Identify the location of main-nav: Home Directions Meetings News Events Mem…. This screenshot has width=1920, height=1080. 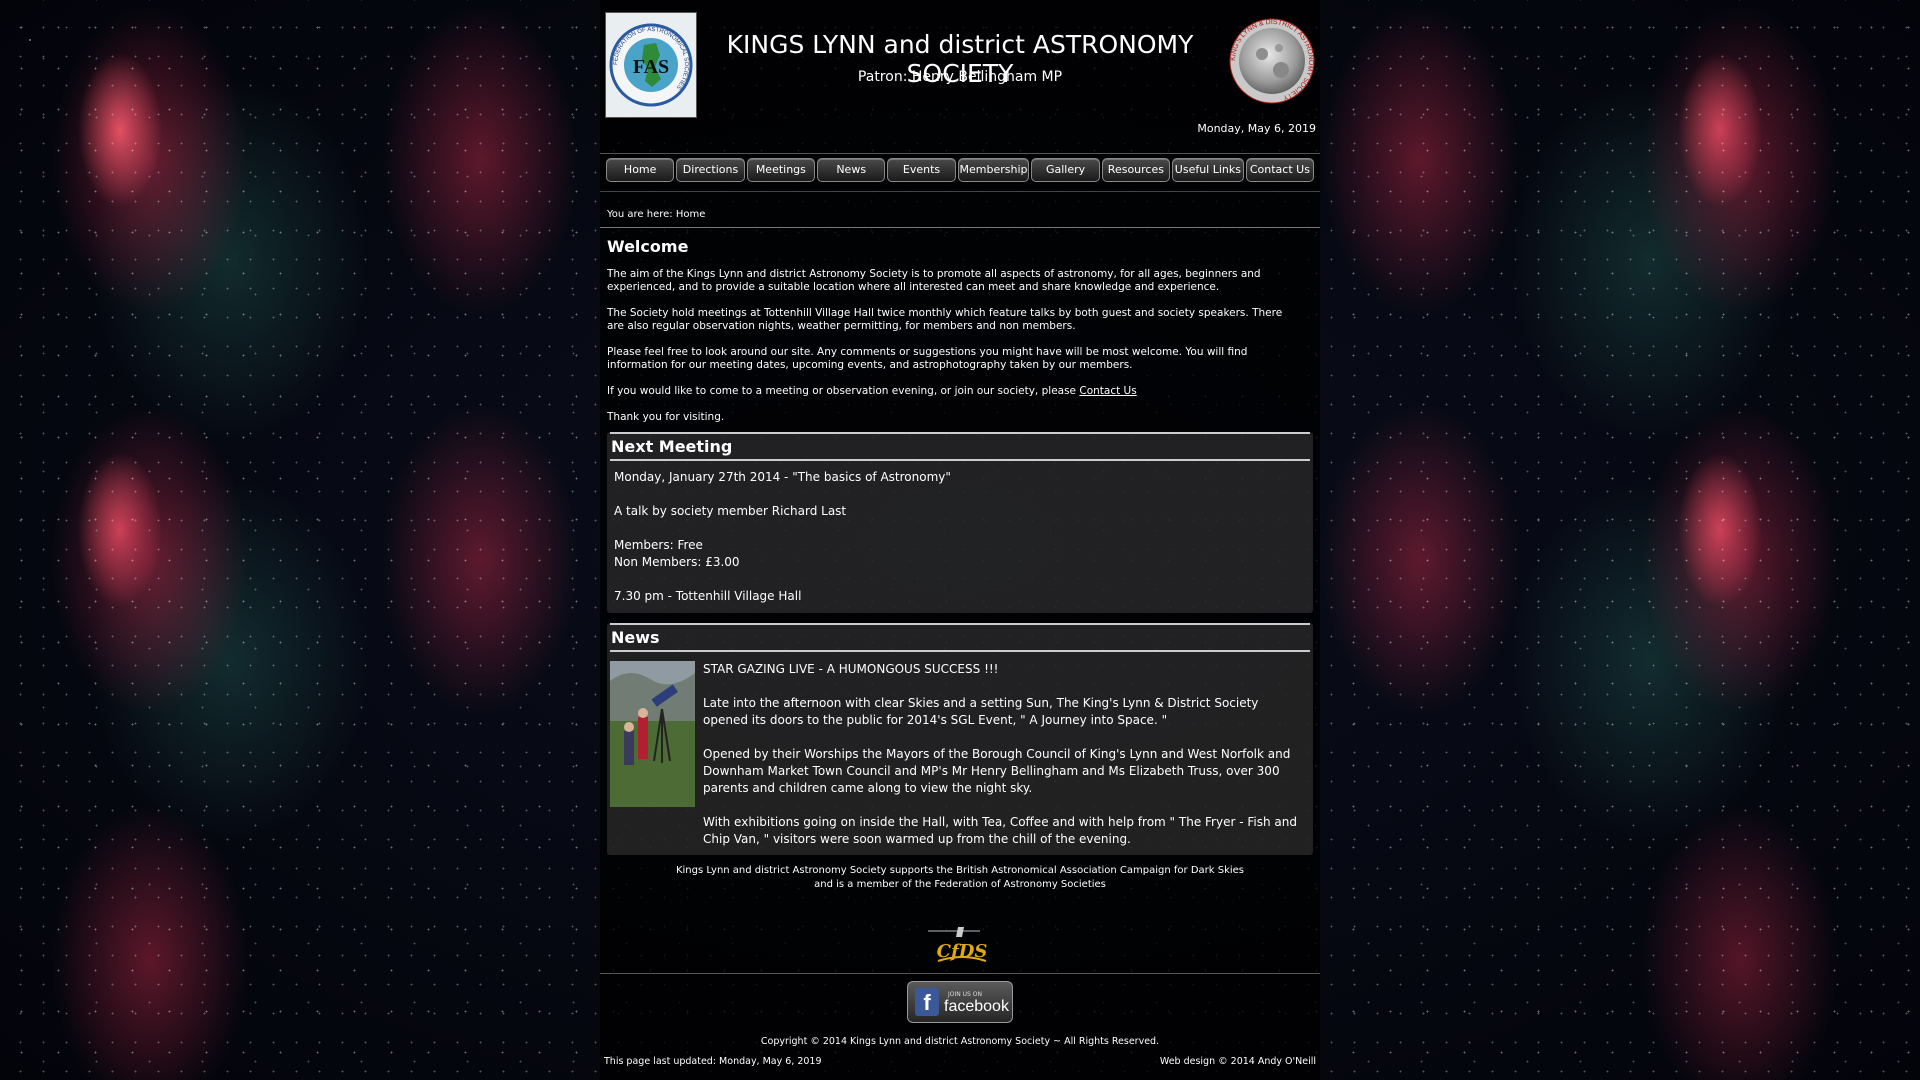
(960, 170).